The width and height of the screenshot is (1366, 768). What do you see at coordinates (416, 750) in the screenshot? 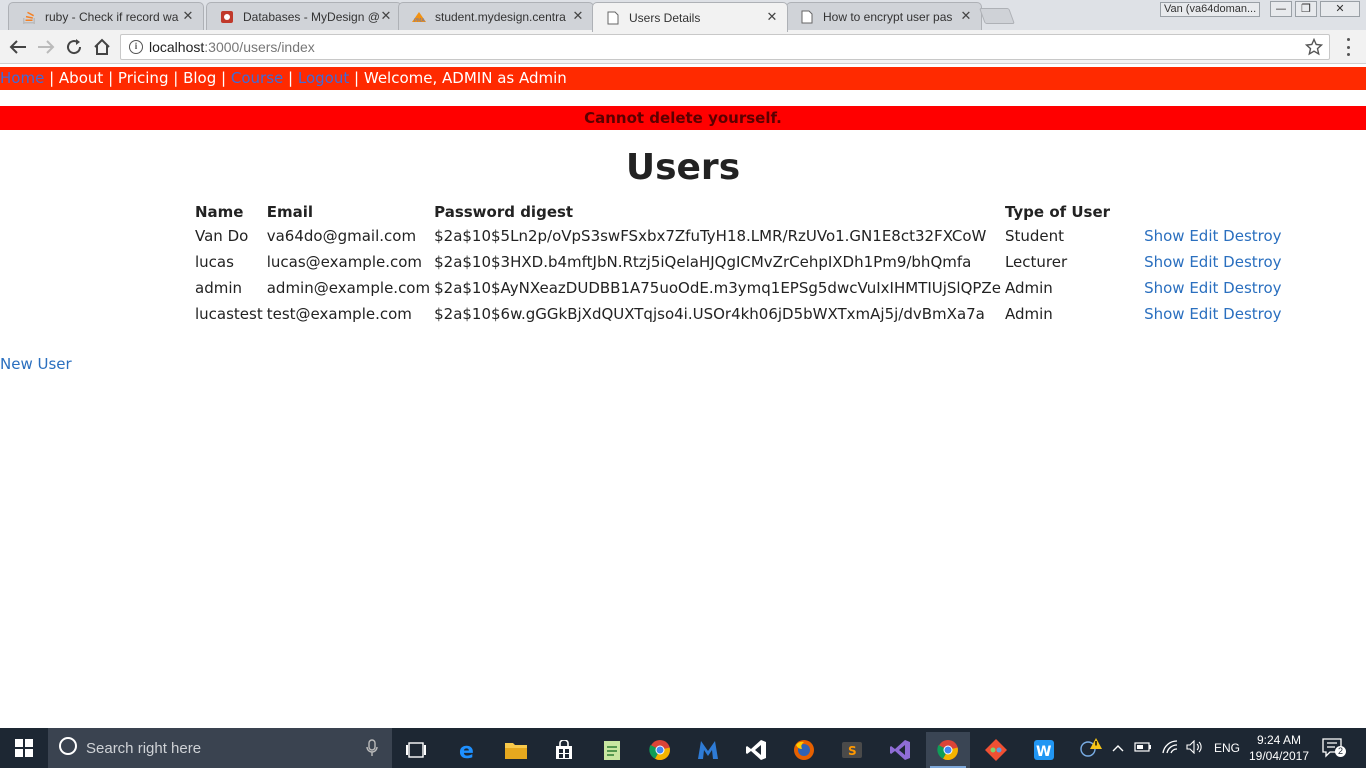
I see `task-view-icon` at bounding box center [416, 750].